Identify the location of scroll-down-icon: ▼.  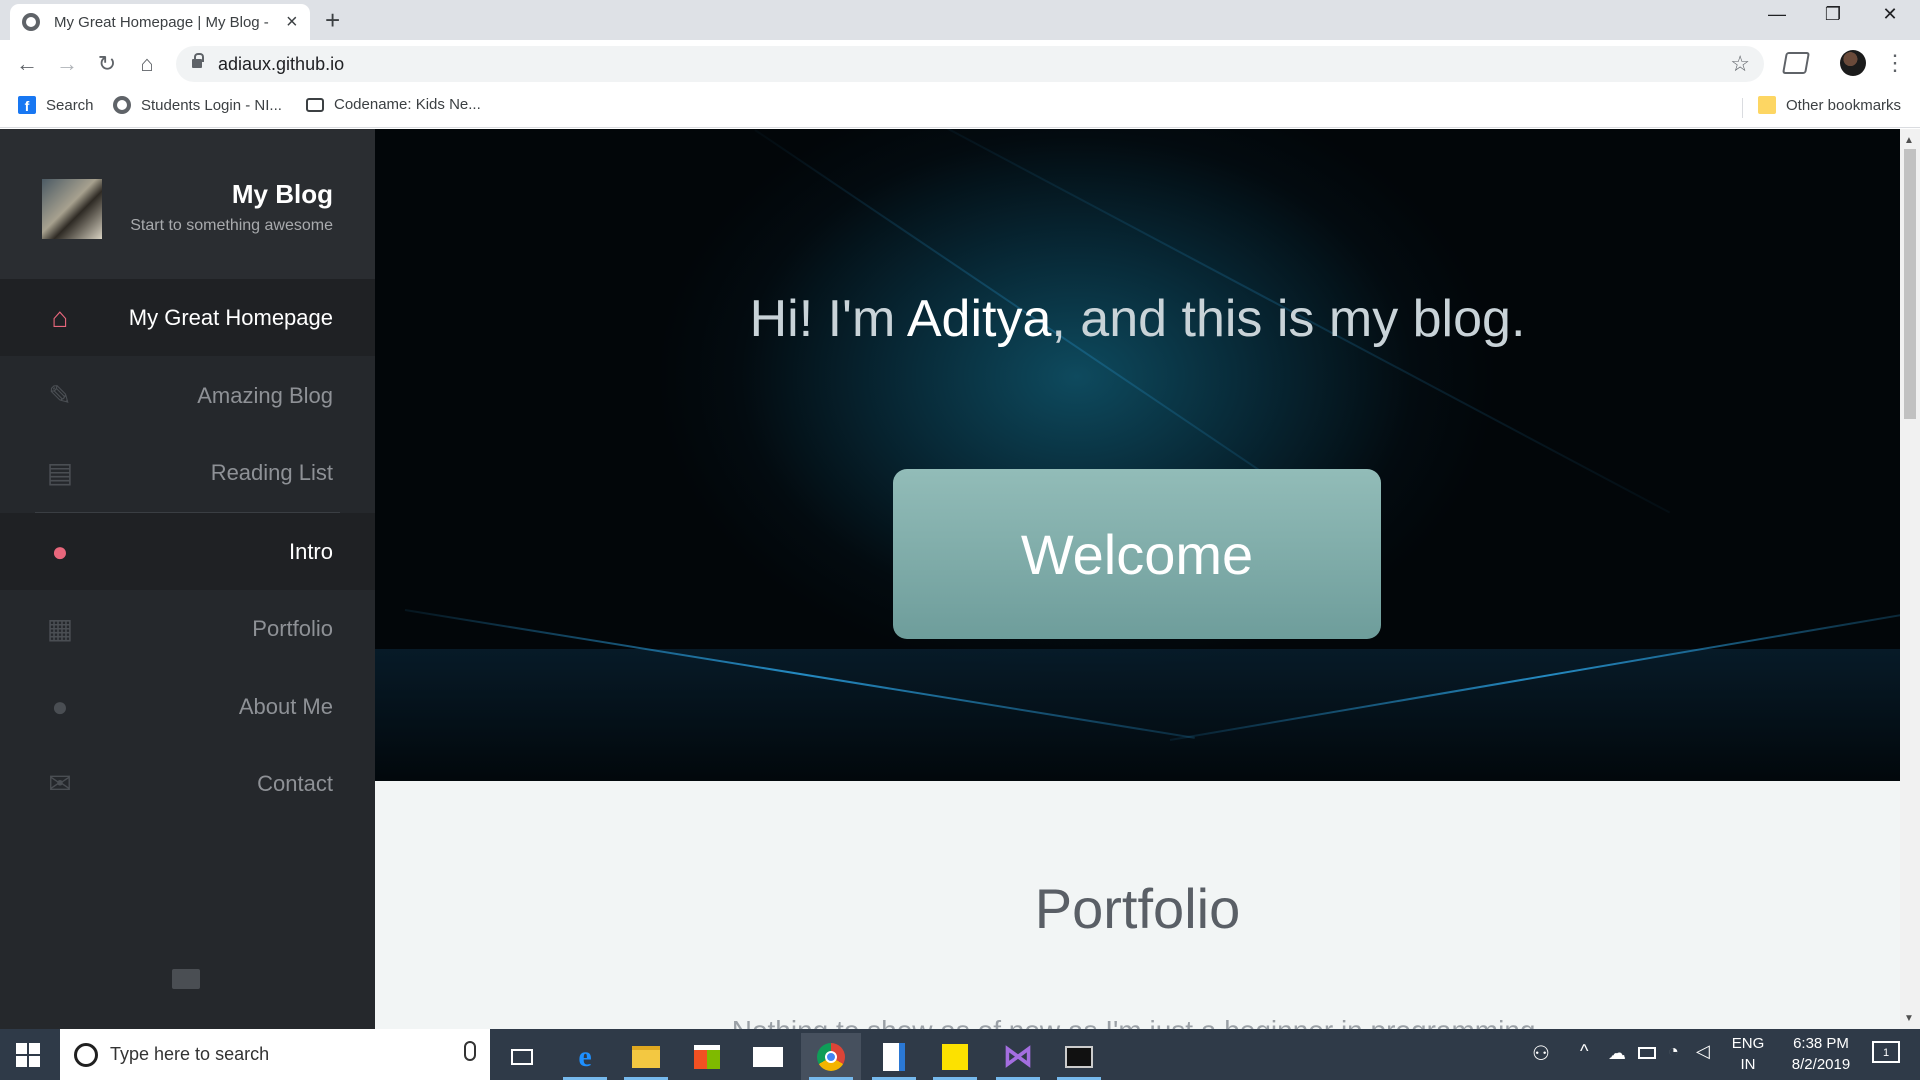
(1909, 1018).